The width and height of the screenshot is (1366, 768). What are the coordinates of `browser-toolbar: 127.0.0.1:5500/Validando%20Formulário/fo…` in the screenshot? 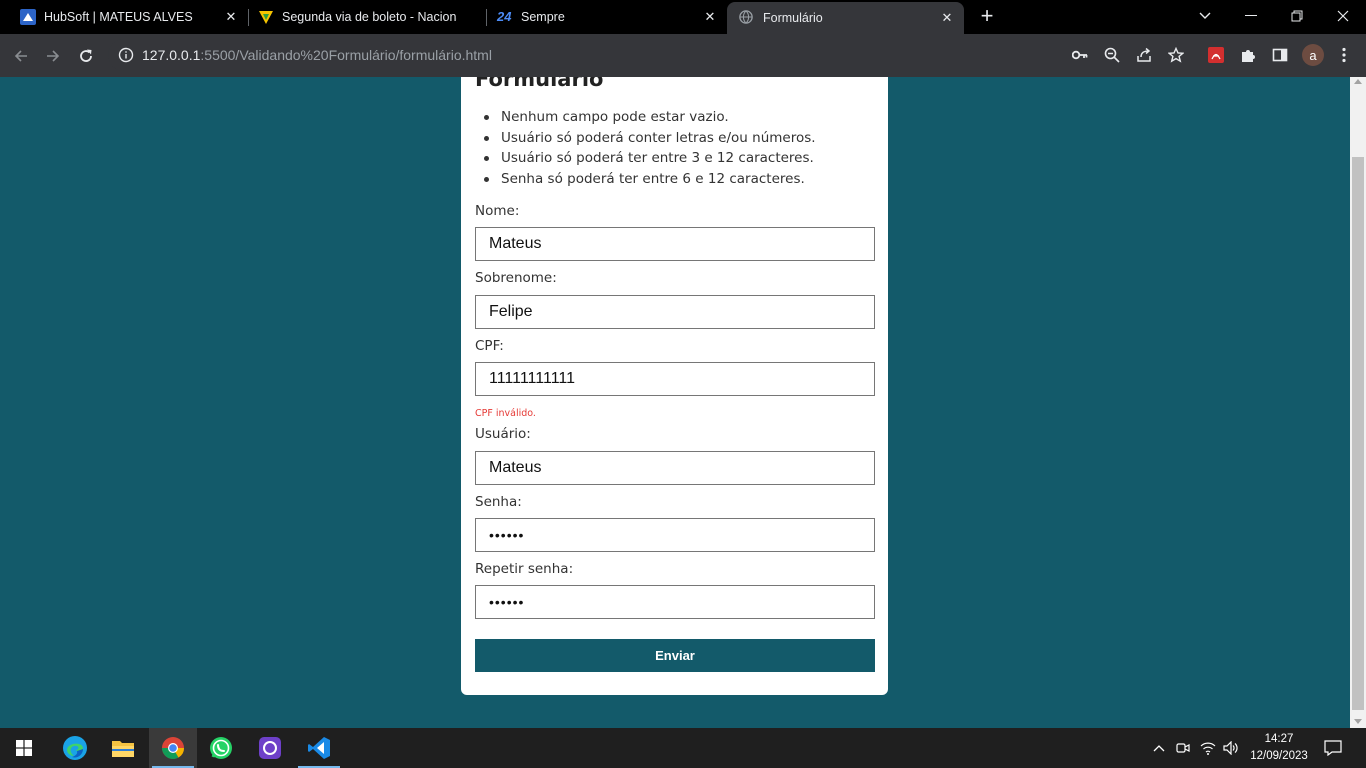 It's located at (683, 55).